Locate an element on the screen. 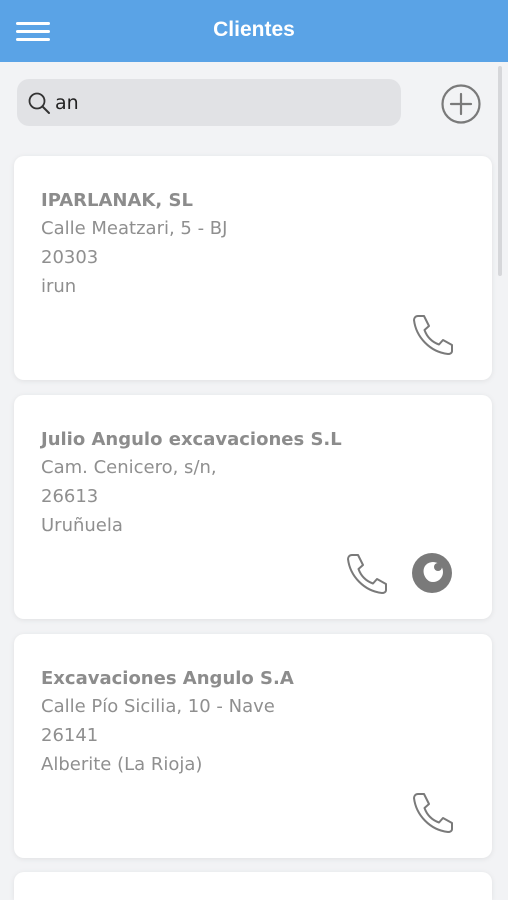  client-name: Julio Angulo excavaciones S.L is located at coordinates (191, 439).